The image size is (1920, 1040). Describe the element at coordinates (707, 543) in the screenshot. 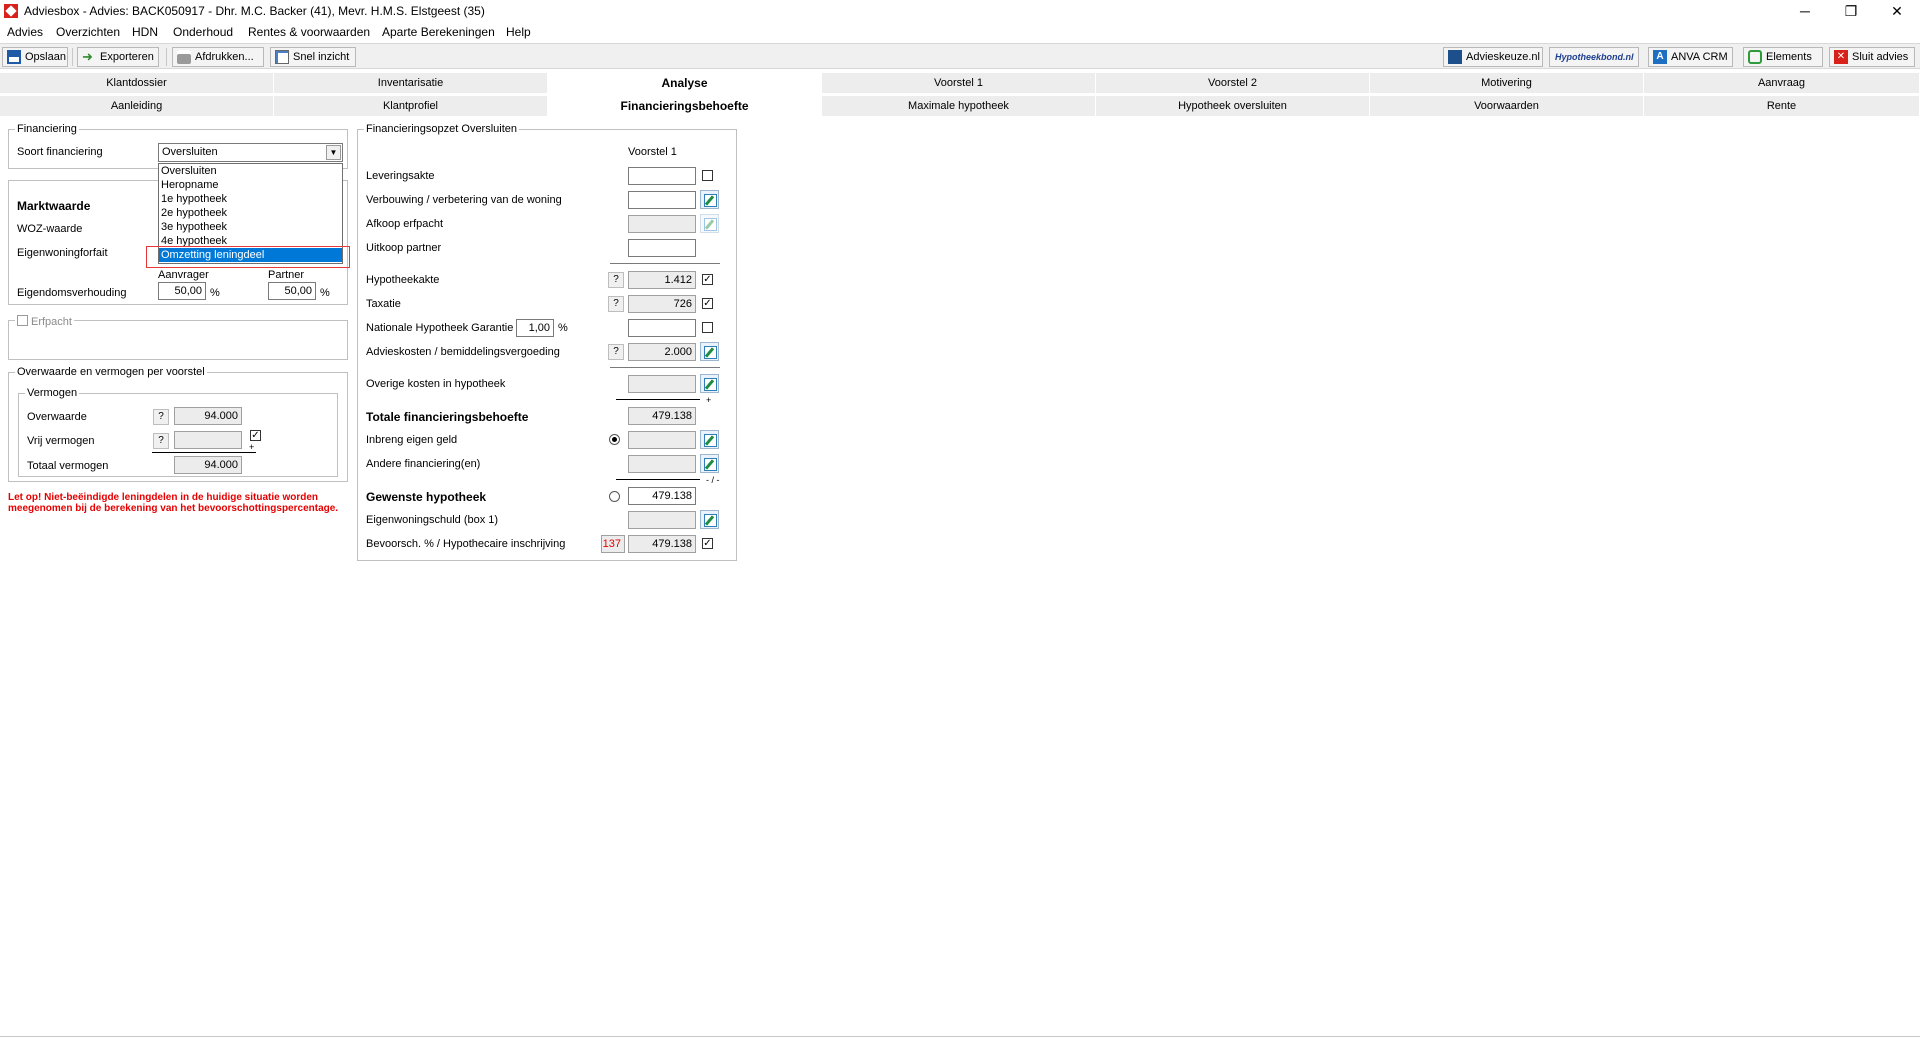

I see `hypothecaire-inschrijving-checkbox: ✓` at that location.